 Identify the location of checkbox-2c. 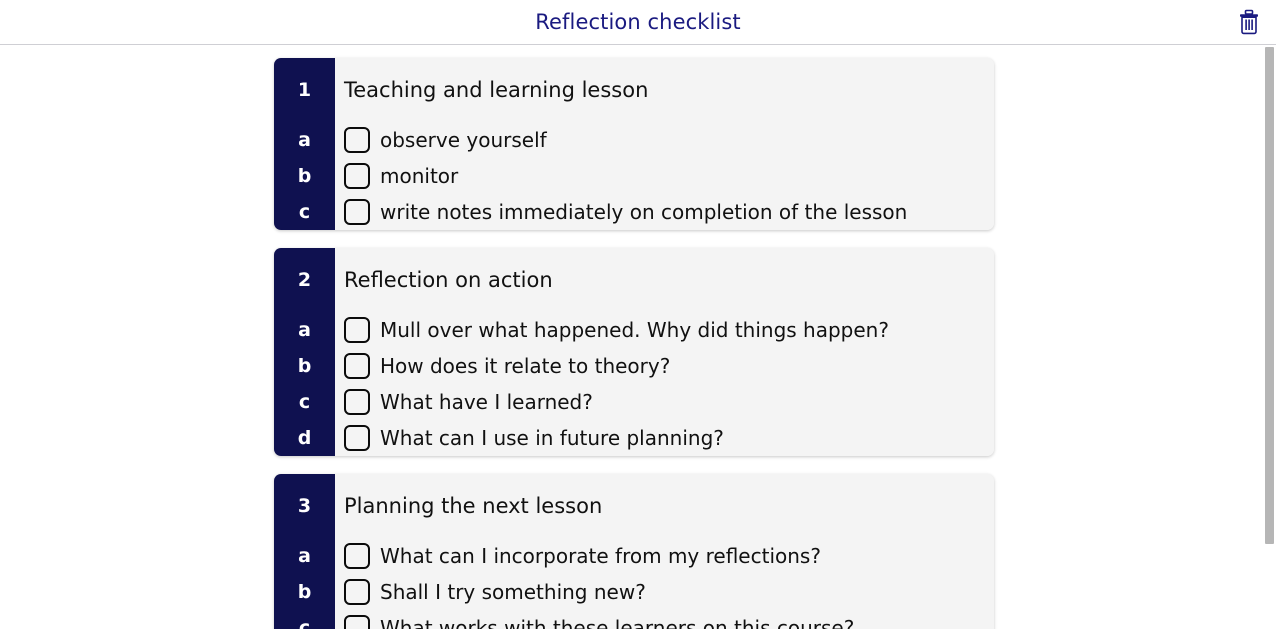
(357, 402).